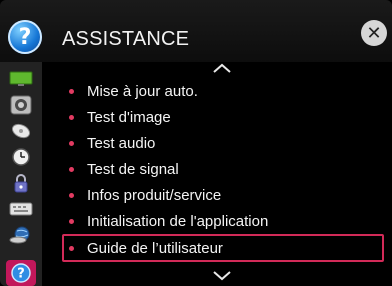 The width and height of the screenshot is (392, 286). What do you see at coordinates (222, 276) in the screenshot?
I see `chevron-down-icon` at bounding box center [222, 276].